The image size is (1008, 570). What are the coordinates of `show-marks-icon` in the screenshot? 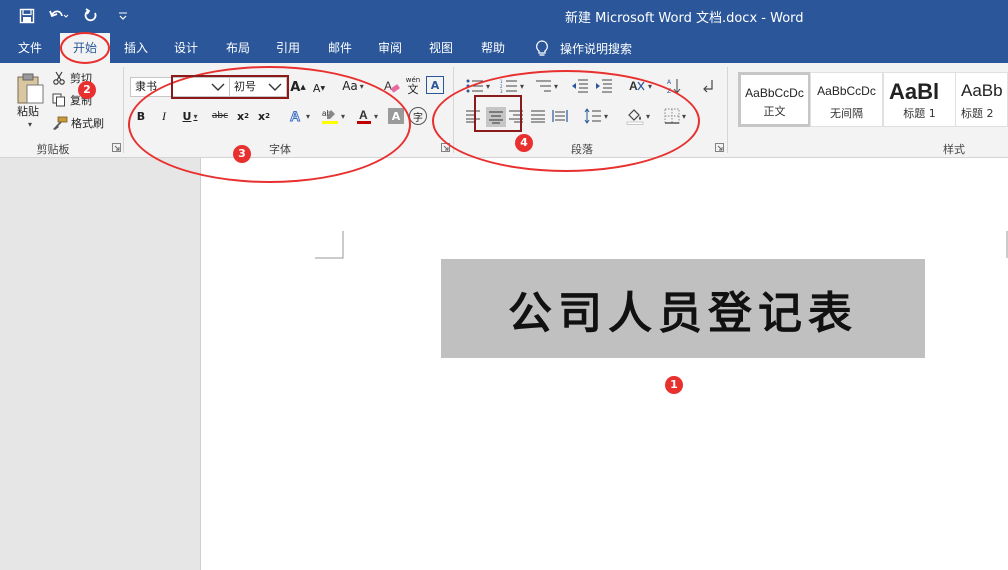 It's located at (708, 86).